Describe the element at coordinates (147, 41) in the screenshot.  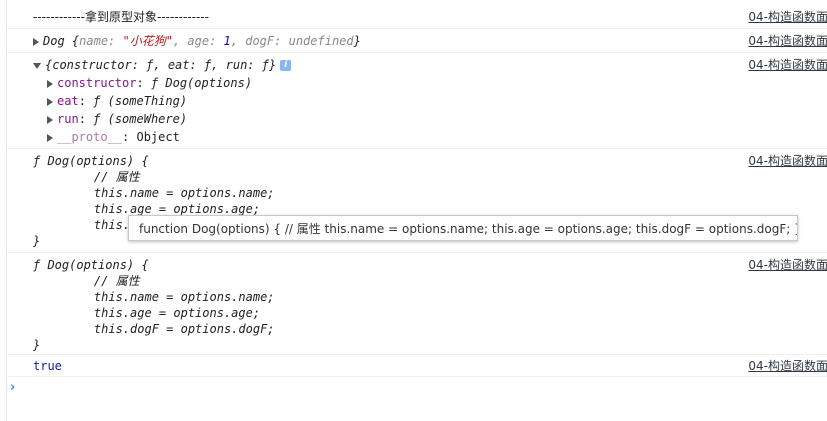
I see `name-value: "小花狗"` at that location.